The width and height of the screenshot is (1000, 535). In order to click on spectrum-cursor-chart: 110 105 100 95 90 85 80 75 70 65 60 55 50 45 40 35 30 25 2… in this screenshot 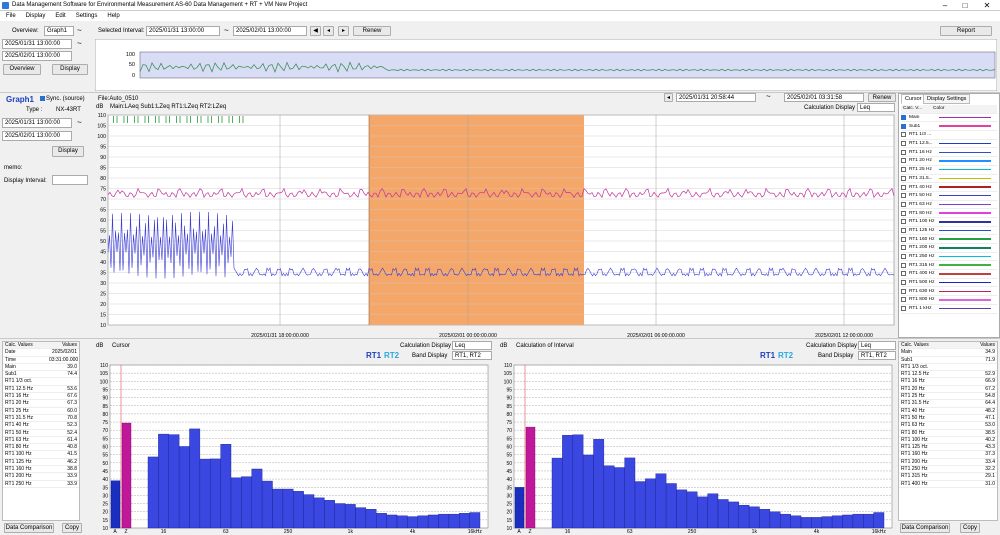, I will do `click(290, 447)`.